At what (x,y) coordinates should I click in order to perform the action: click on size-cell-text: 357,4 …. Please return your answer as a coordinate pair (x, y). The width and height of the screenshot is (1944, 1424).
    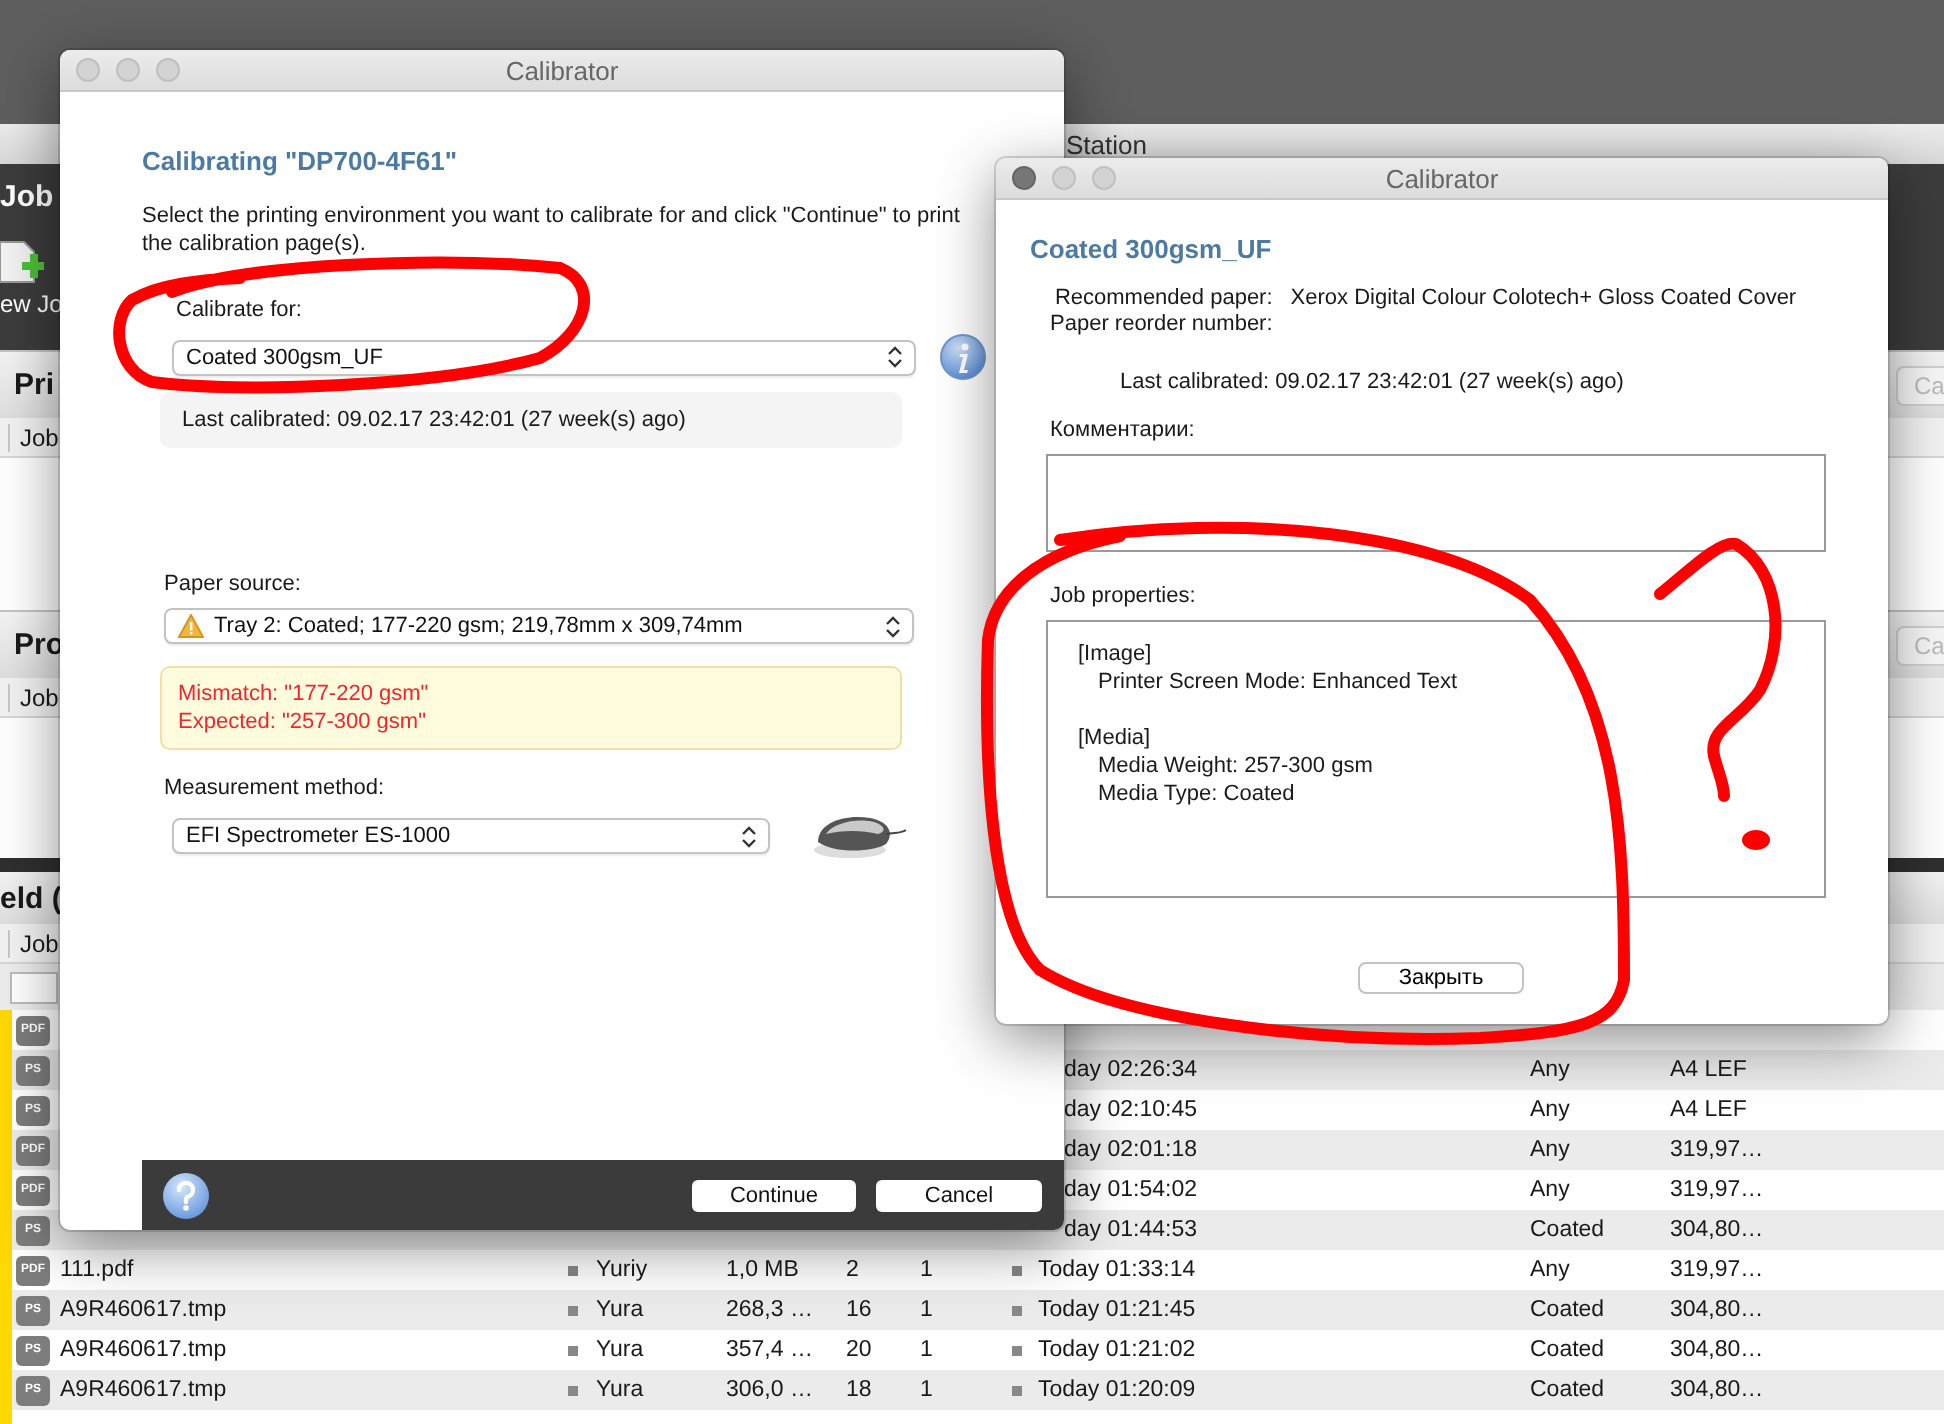
    Looking at the image, I should click on (770, 1350).